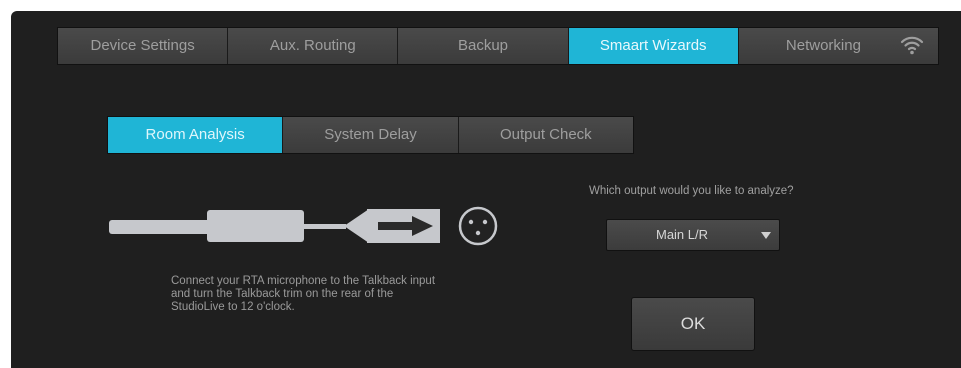 The width and height of the screenshot is (961, 368). I want to click on arrow-icon, so click(396, 226).